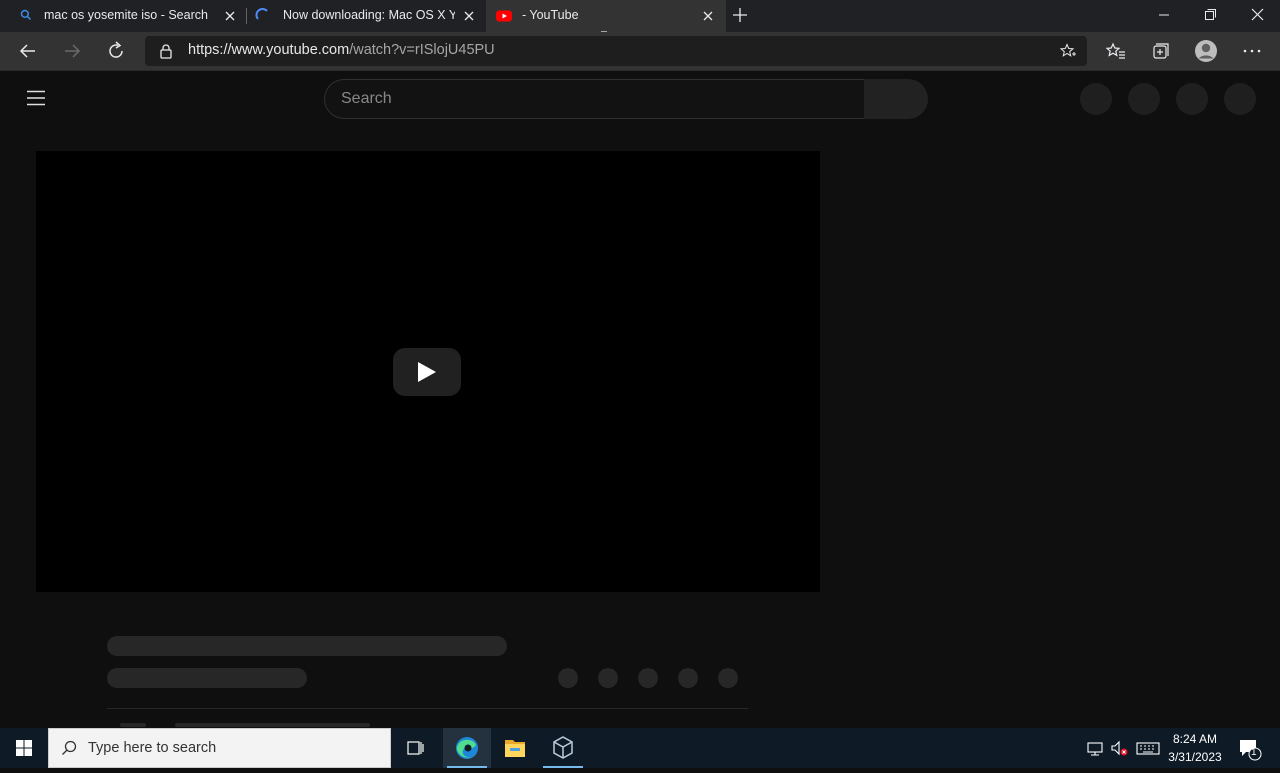 This screenshot has height=773, width=1280. Describe the element at coordinates (36, 98) in the screenshot. I see `hamburger-menu-icon` at that location.